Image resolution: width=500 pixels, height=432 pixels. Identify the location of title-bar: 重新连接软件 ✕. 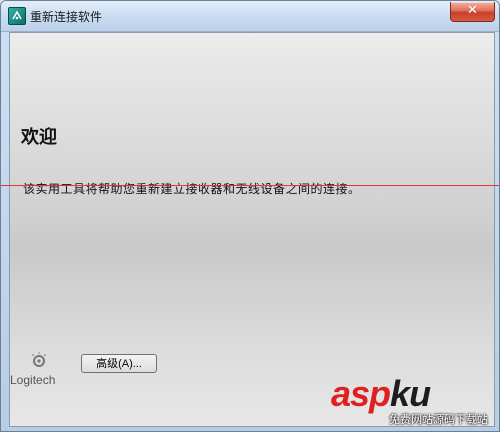
(250, 16).